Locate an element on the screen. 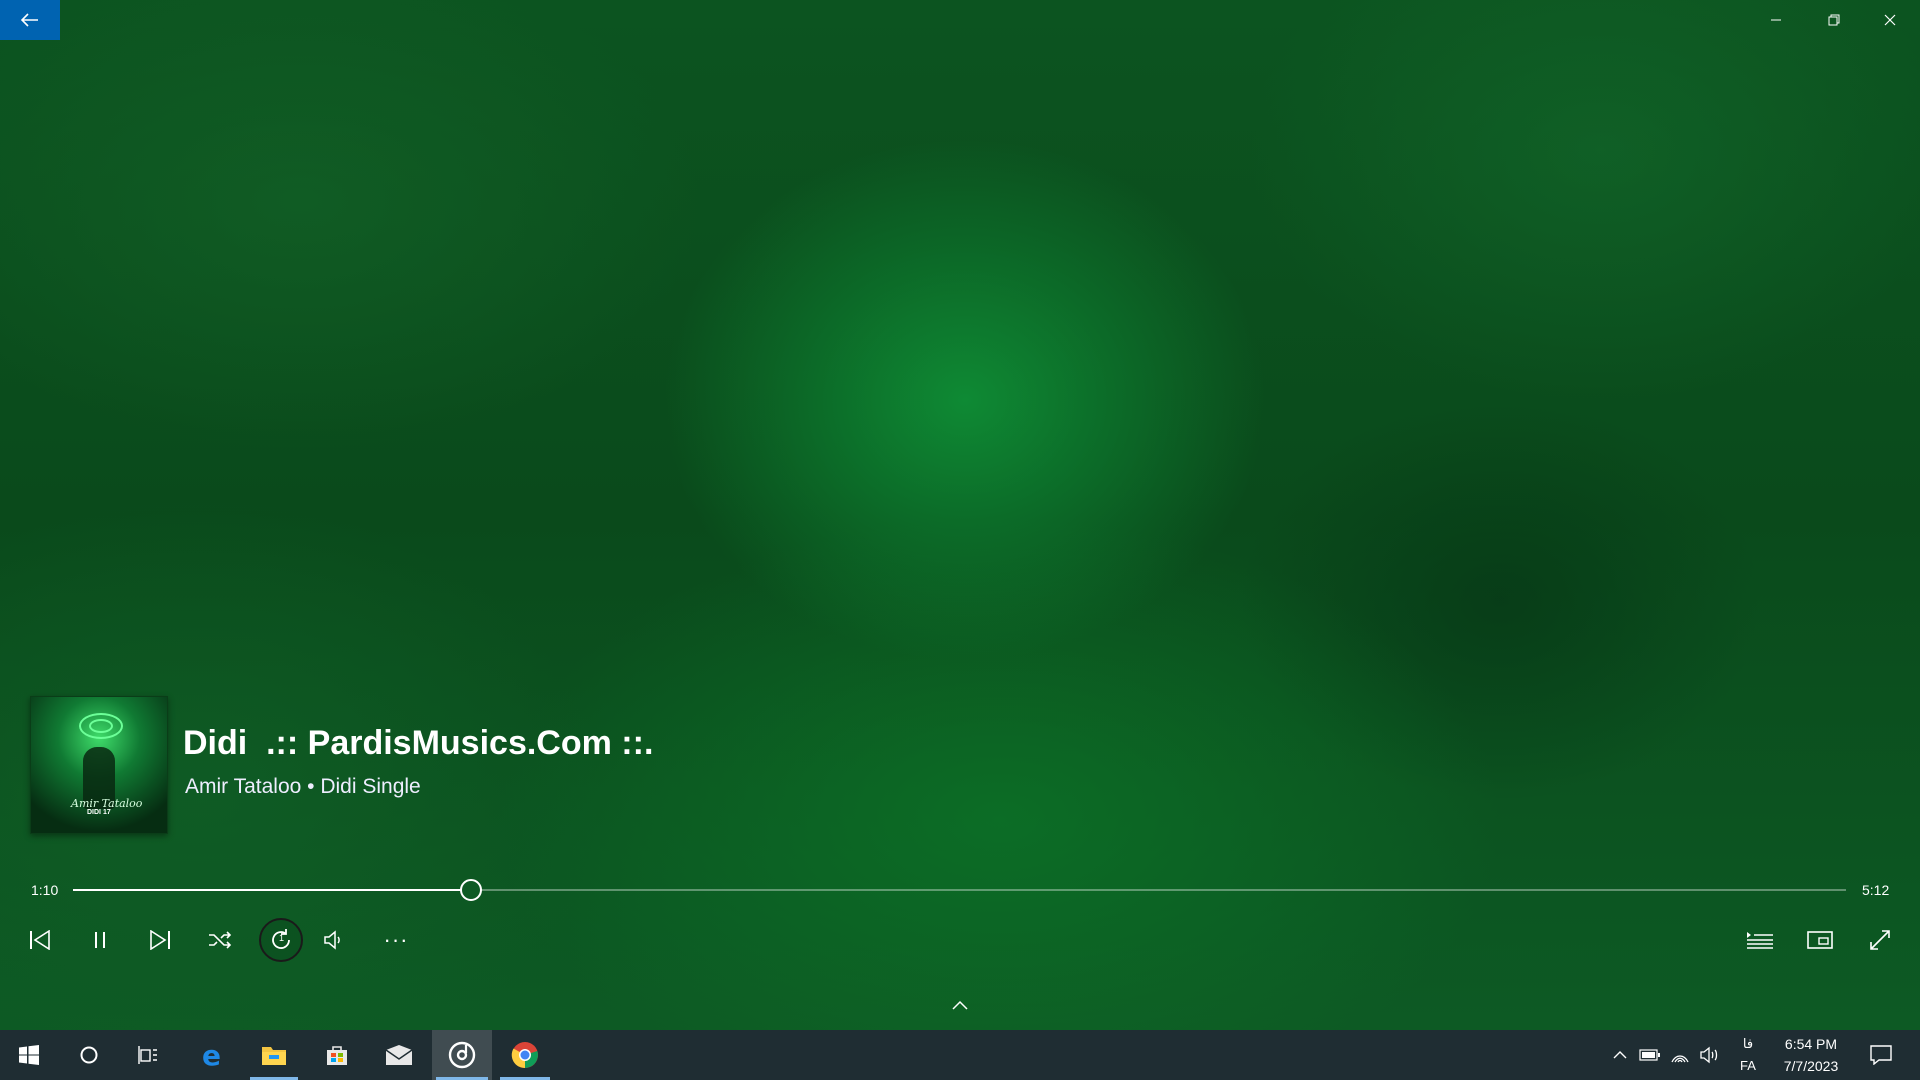  elapsed-time: 1:10 is located at coordinates (45, 890).